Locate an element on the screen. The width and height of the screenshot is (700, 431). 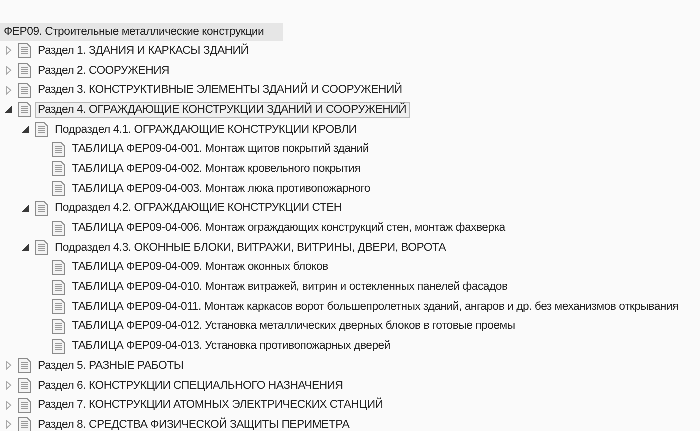
tree-item: ТАБЛИЦА ФЕР09-04-006. Монтаж ограждающих конструкций стен, монтаж фахверка is located at coordinates (288, 228).